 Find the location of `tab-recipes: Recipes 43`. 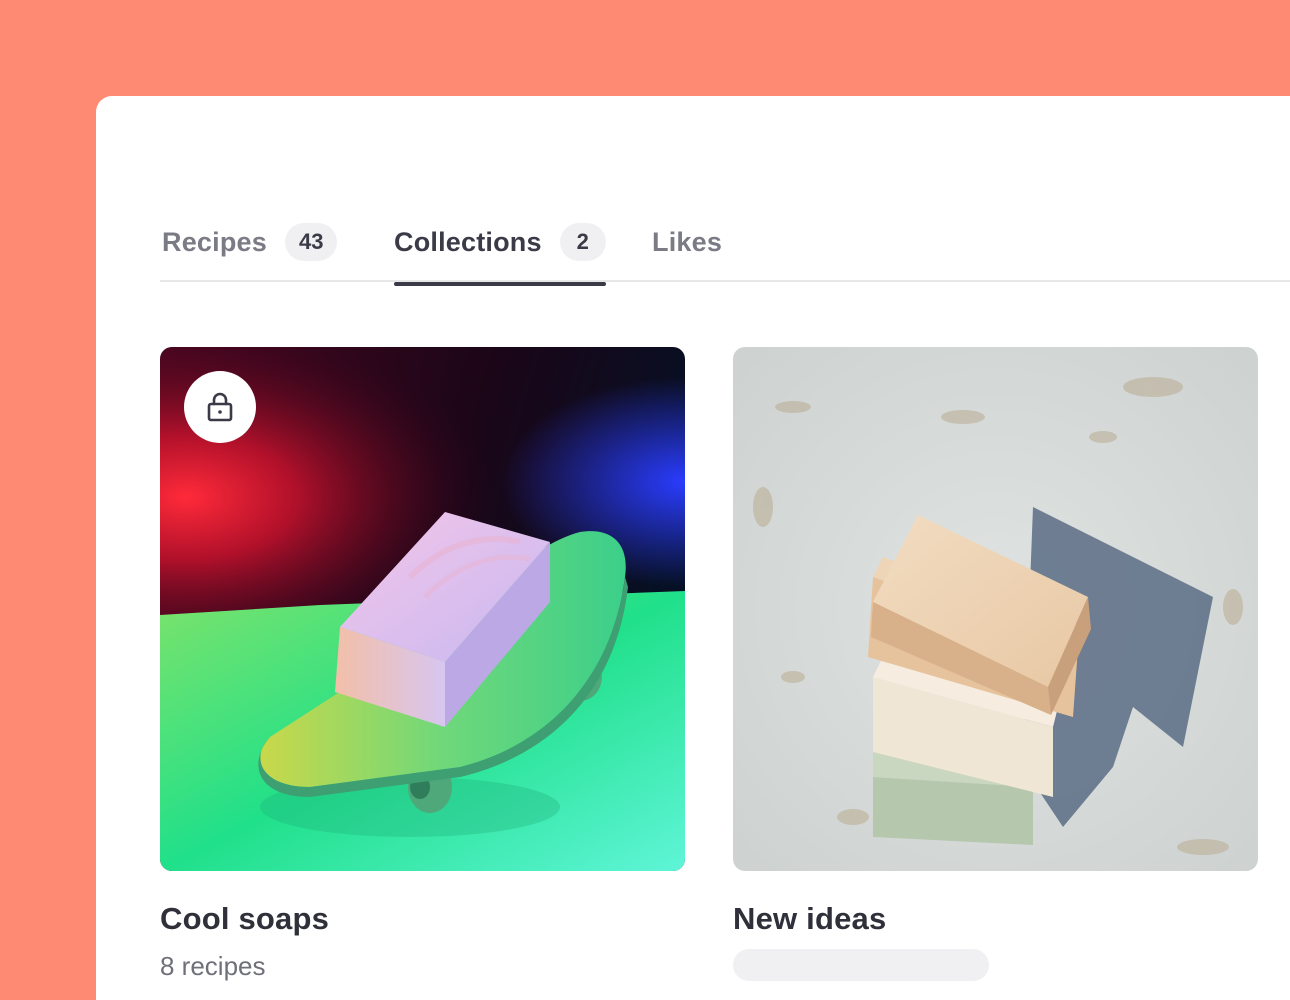

tab-recipes: Recipes 43 is located at coordinates (250, 242).